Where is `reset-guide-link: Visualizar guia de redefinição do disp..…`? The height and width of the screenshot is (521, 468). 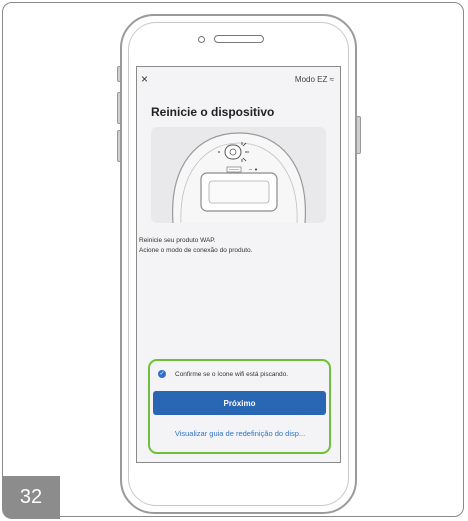
reset-guide-link: Visualizar guia de redefinição do disp..… is located at coordinates (240, 433).